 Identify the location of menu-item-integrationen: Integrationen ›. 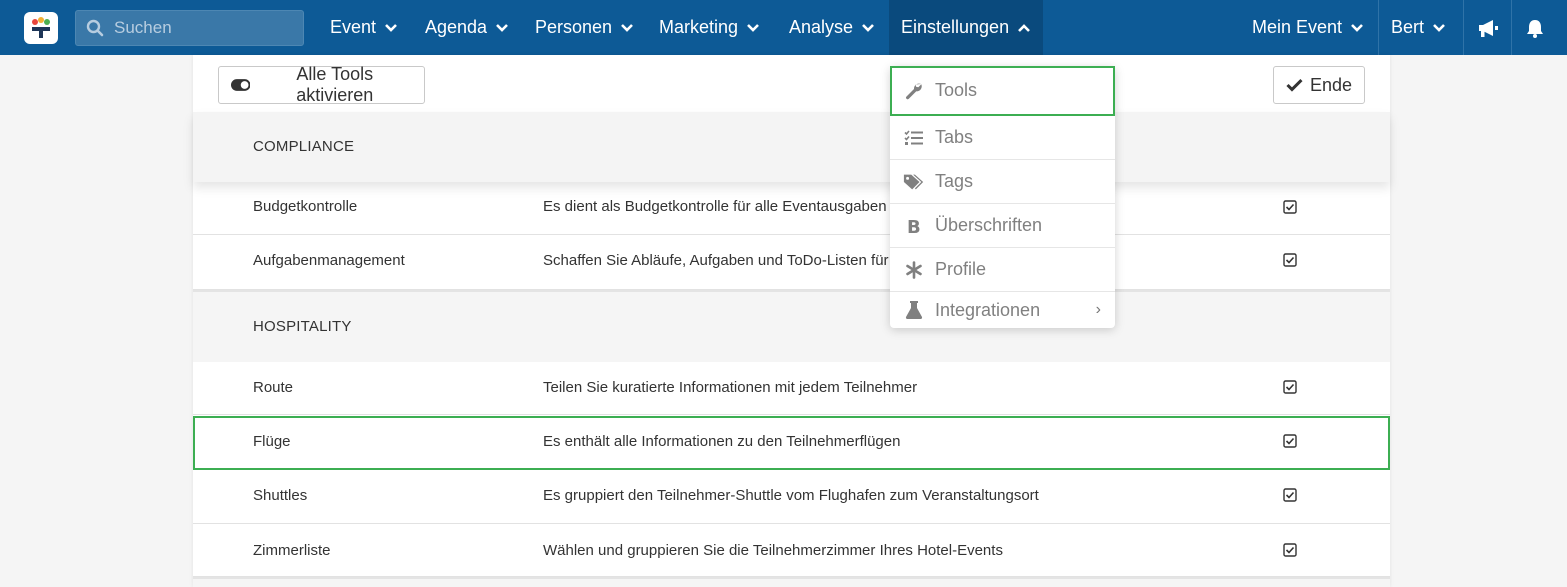
(1002, 310).